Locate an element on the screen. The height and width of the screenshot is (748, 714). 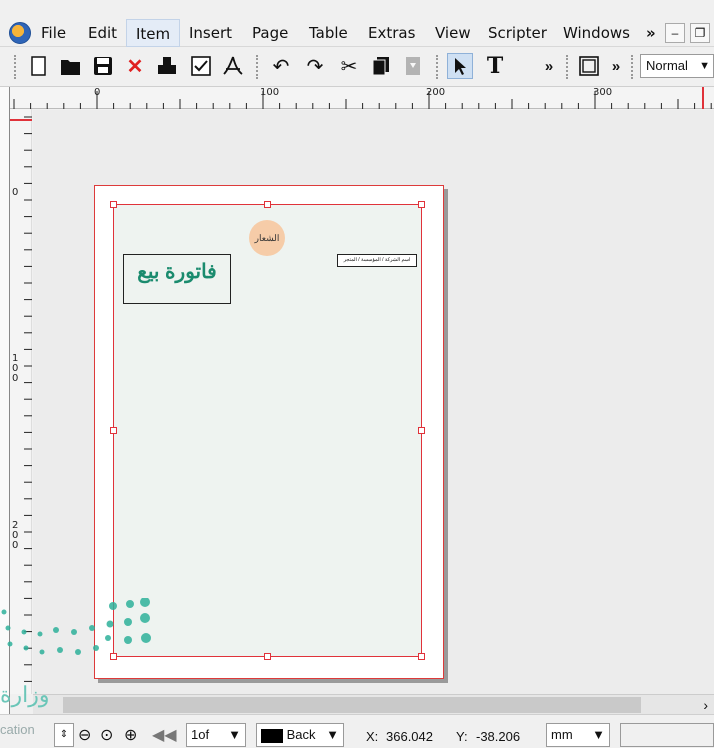
zoom-reset-icon: ⊙ is located at coordinates (106, 735).